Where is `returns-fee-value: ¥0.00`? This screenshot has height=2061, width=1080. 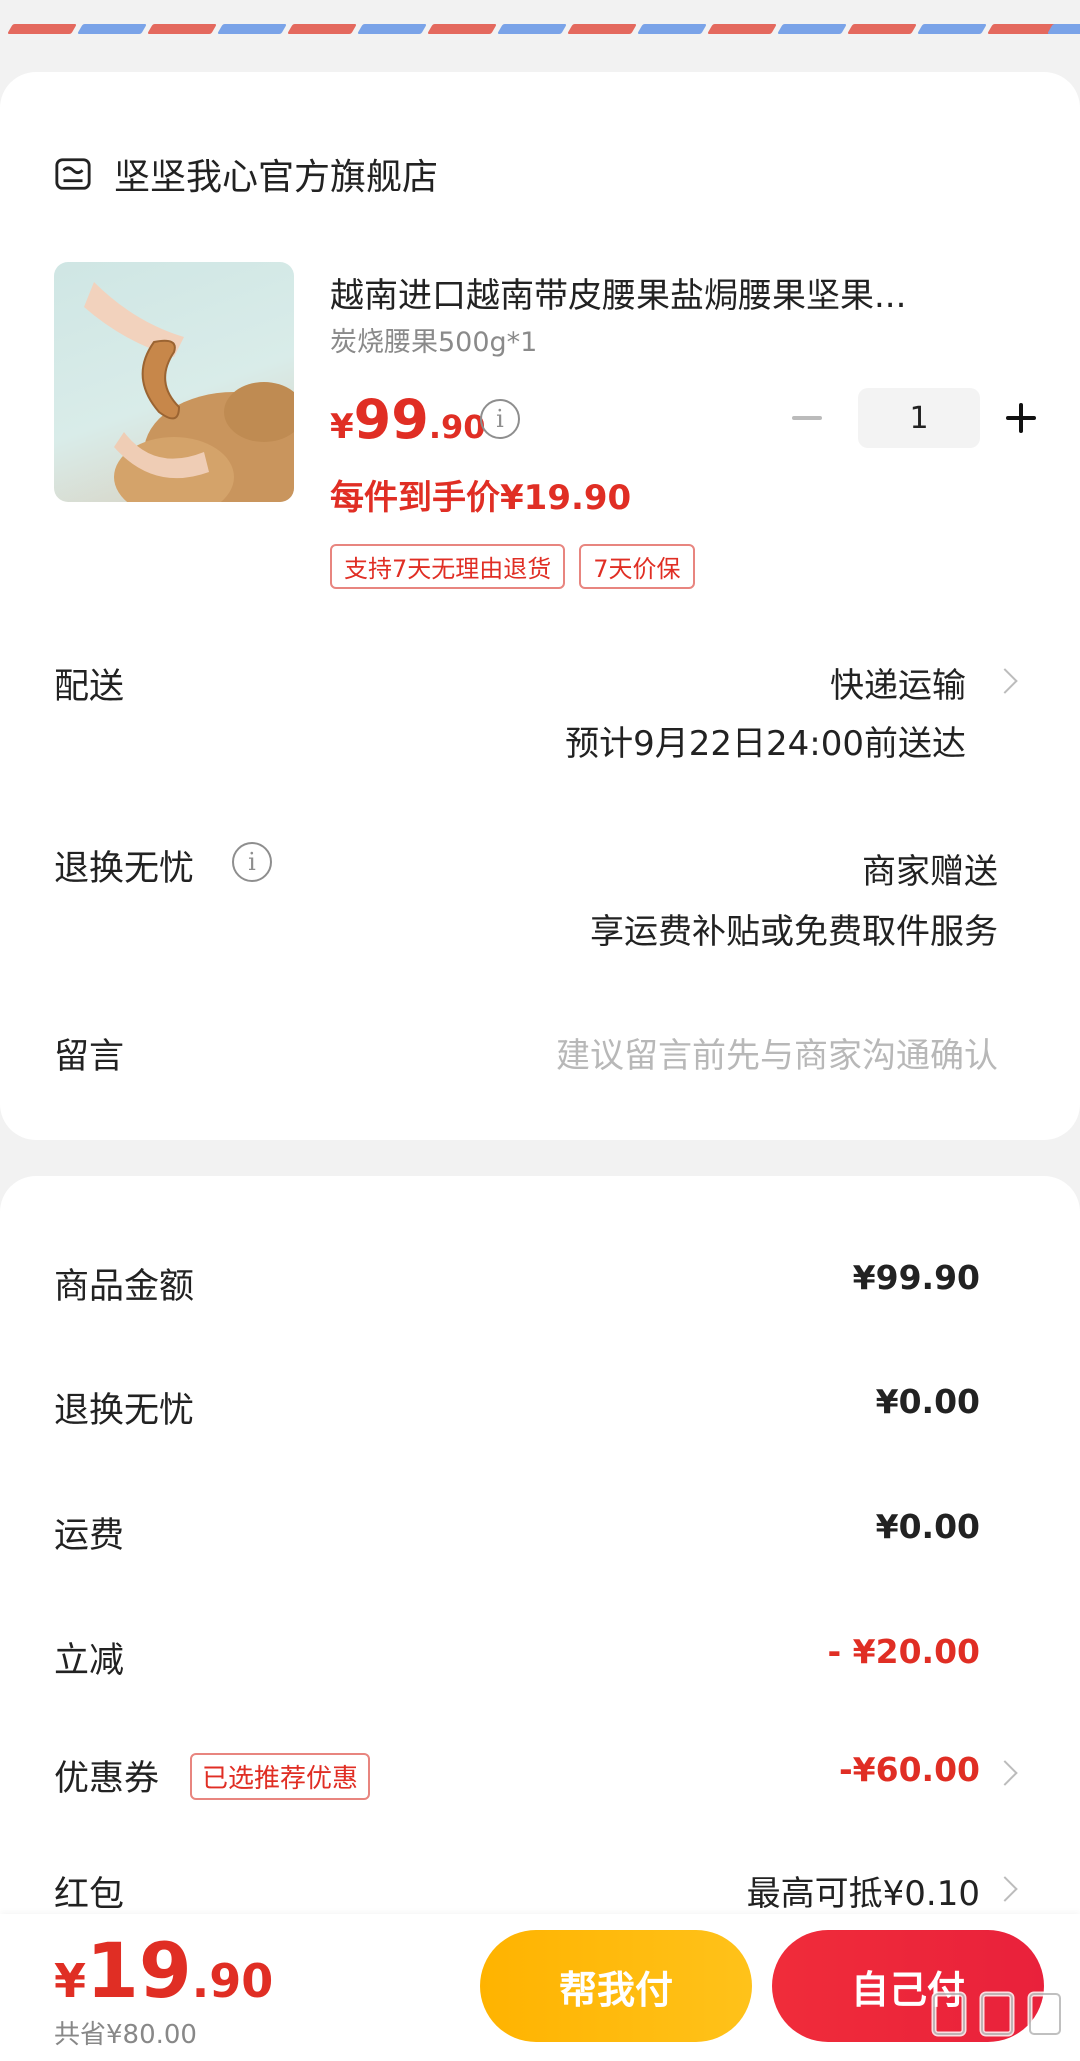 returns-fee-value: ¥0.00 is located at coordinates (927, 1401).